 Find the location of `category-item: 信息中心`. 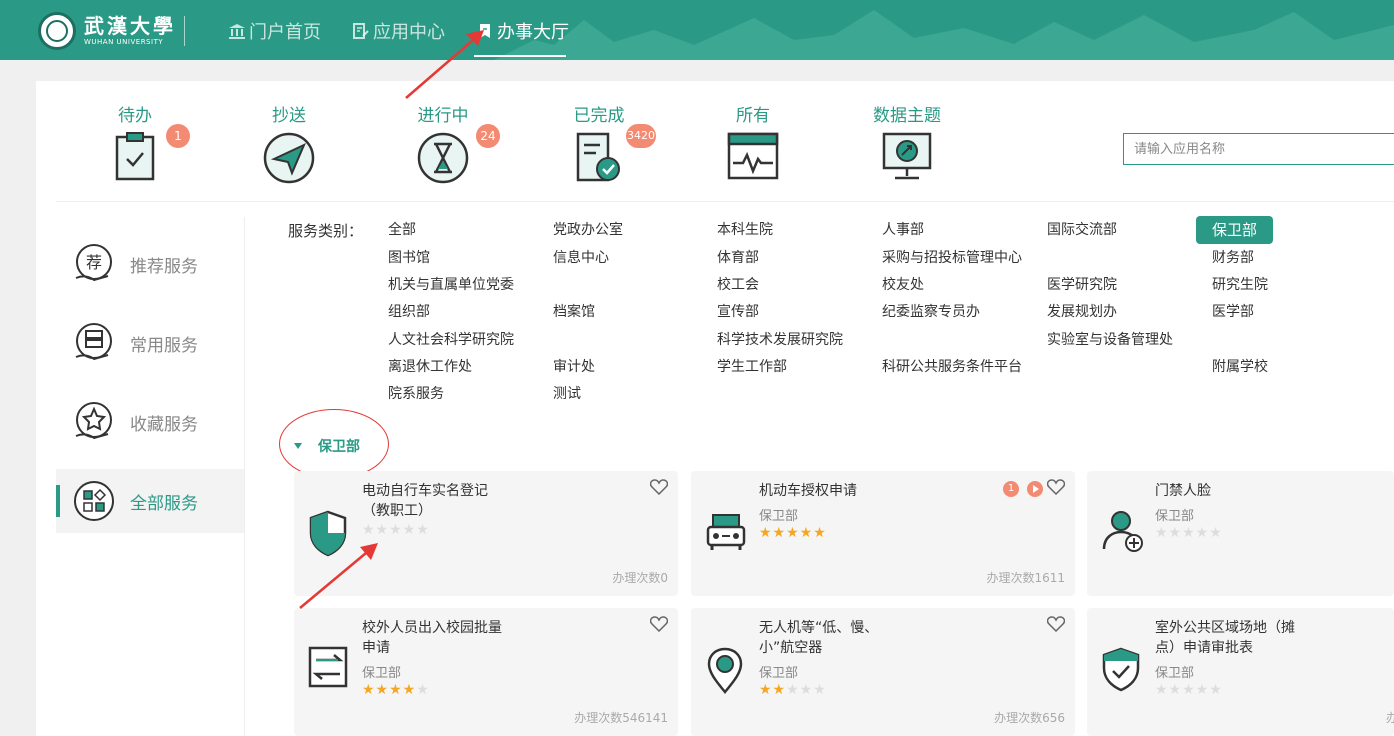

category-item: 信息中心 is located at coordinates (581, 258).